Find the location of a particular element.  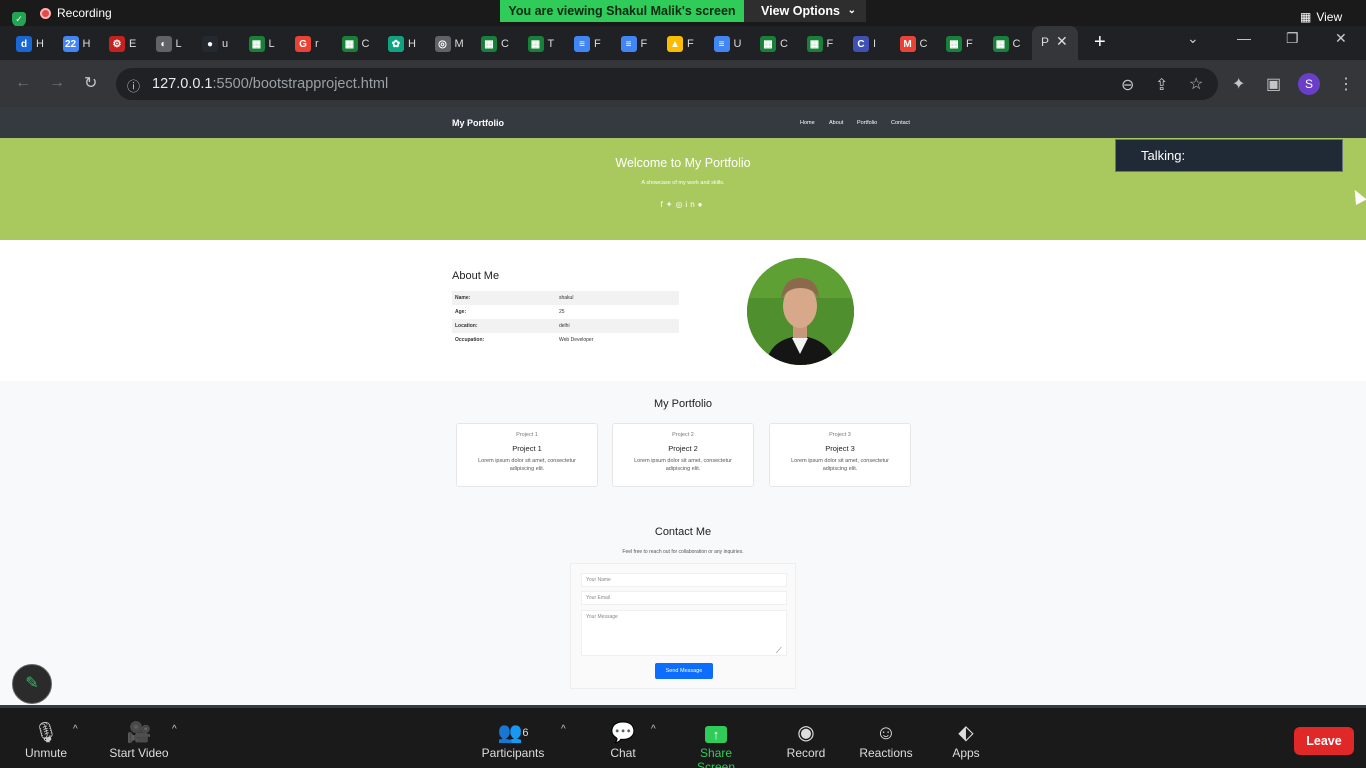

menu-kebab-icon: ⋮ is located at coordinates (1346, 84).